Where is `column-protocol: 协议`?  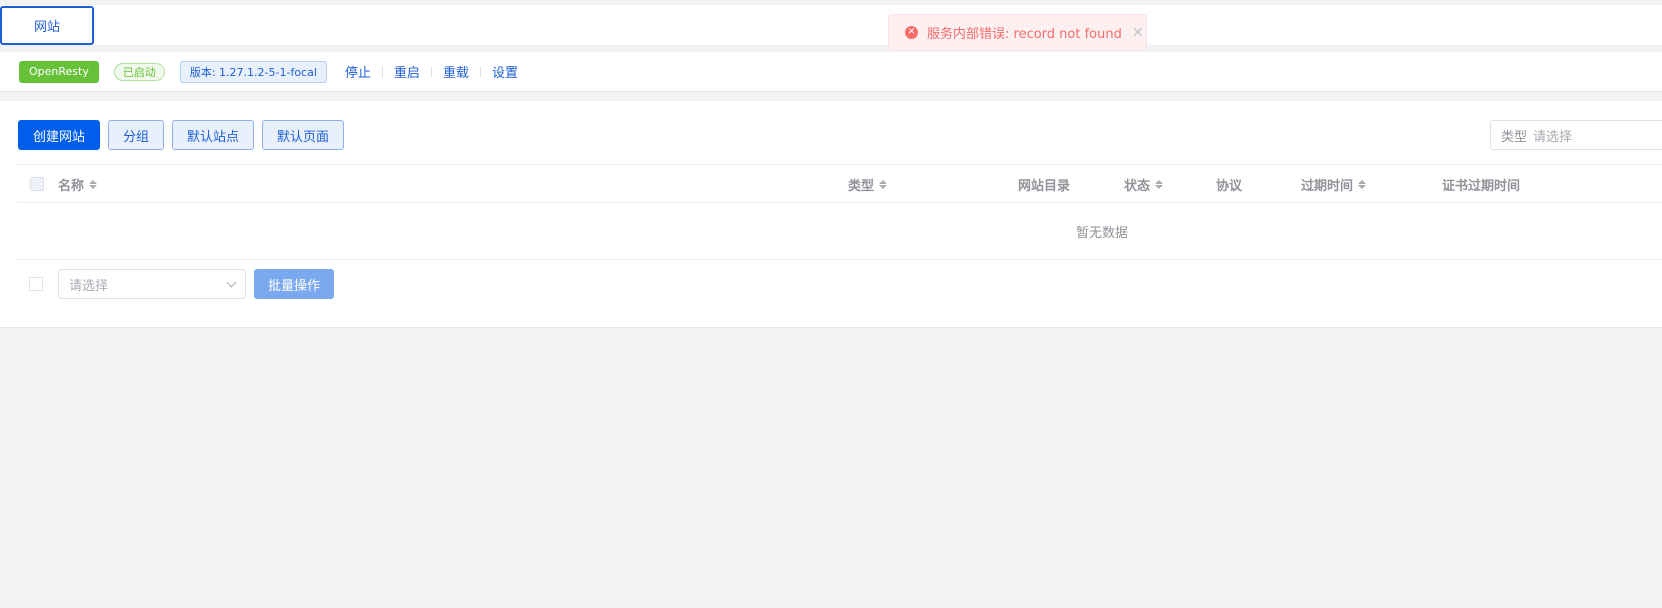
column-protocol: 协议 is located at coordinates (1229, 184).